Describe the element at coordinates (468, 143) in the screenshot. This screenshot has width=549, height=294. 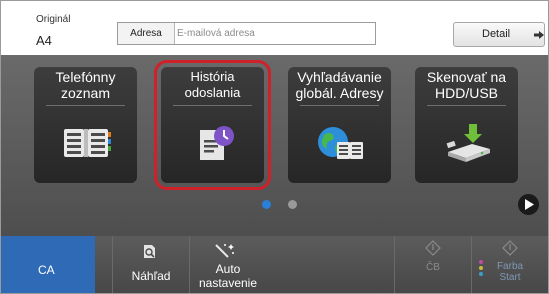
I see `scan-to-hdd-usb-icon` at that location.